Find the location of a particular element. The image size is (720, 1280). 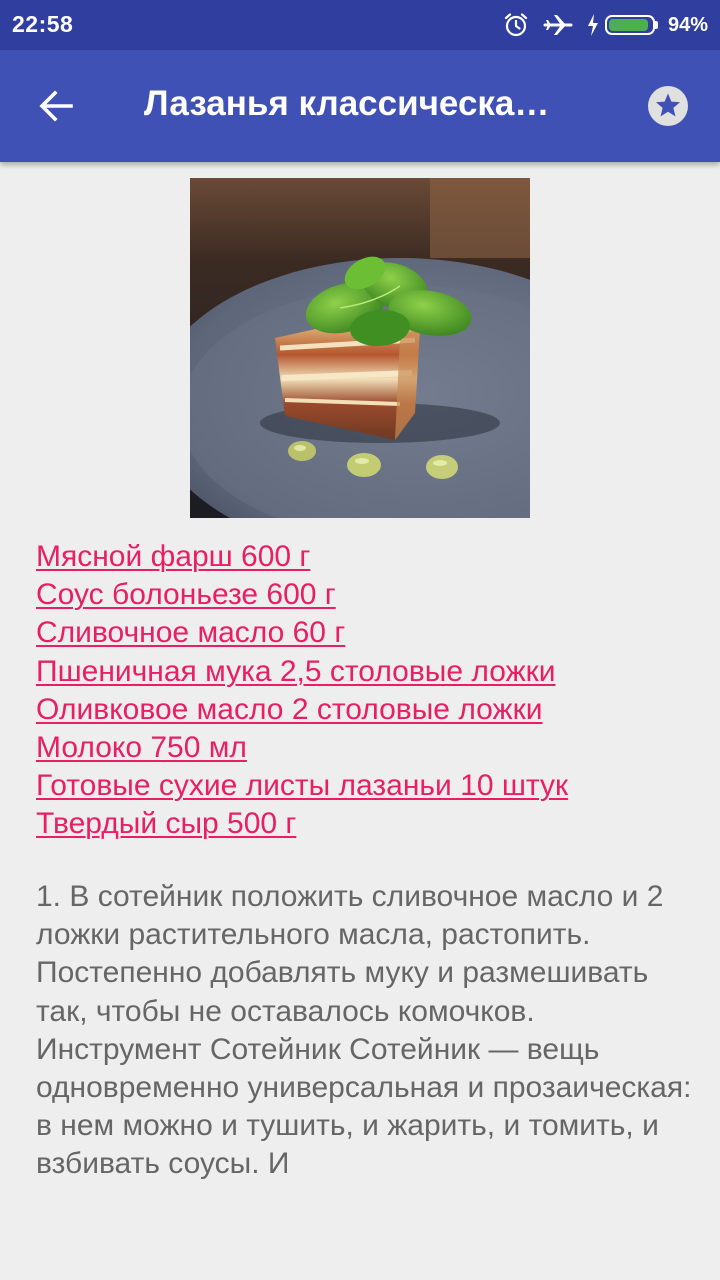

favorite-button is located at coordinates (668, 106).